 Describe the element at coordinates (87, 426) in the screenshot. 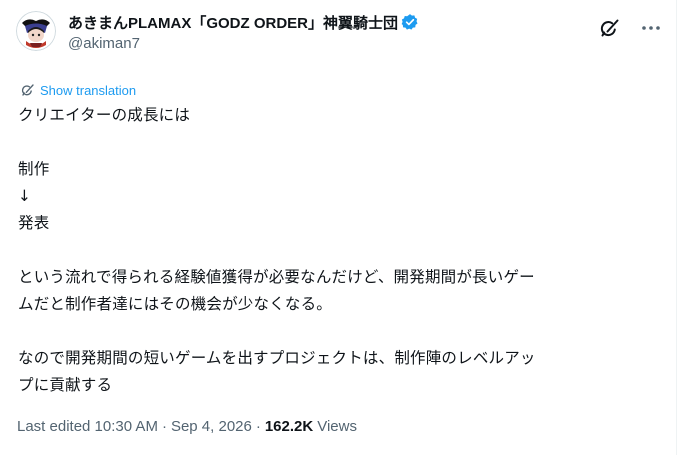

I see `last-edited-link: Last edited 10:30 AM` at that location.